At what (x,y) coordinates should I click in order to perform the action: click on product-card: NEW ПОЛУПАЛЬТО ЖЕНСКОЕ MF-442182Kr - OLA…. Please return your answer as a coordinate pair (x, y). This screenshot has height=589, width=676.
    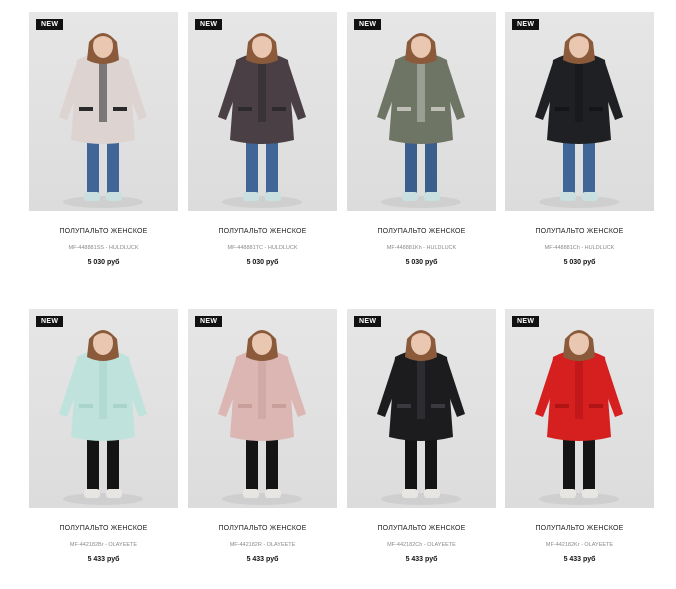
    Looking at the image, I should click on (579, 436).